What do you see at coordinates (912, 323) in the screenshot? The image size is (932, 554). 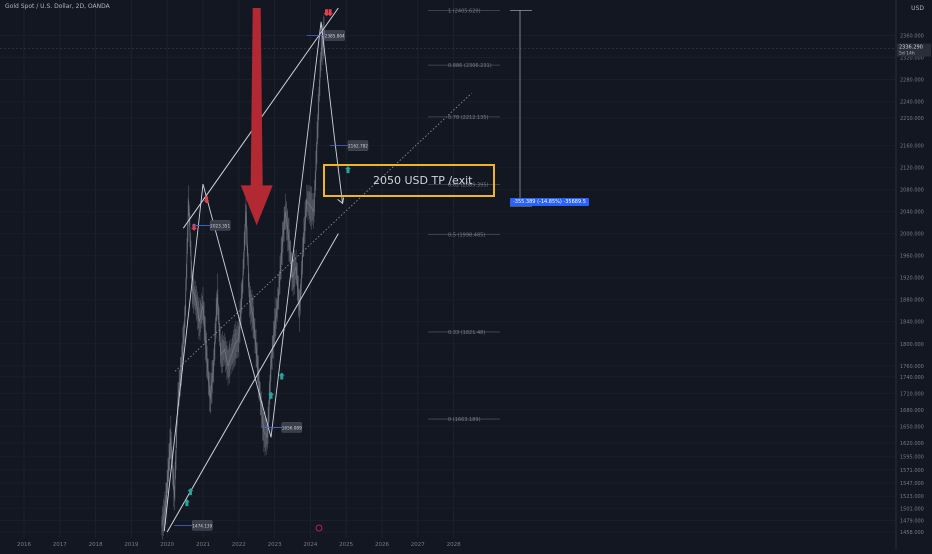 I see `y-tick-label: 1840.000` at bounding box center [912, 323].